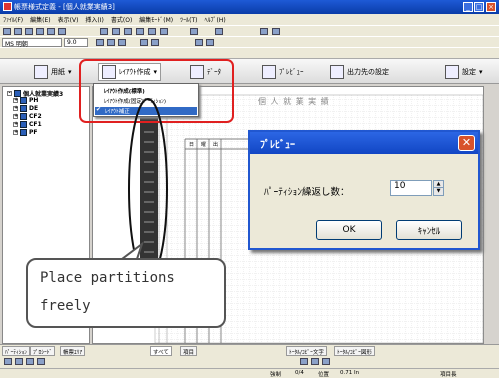 This screenshot has width=499, height=378. Describe the element at coordinates (438, 184) in the screenshot. I see `spin-up-icon: ▲` at that location.